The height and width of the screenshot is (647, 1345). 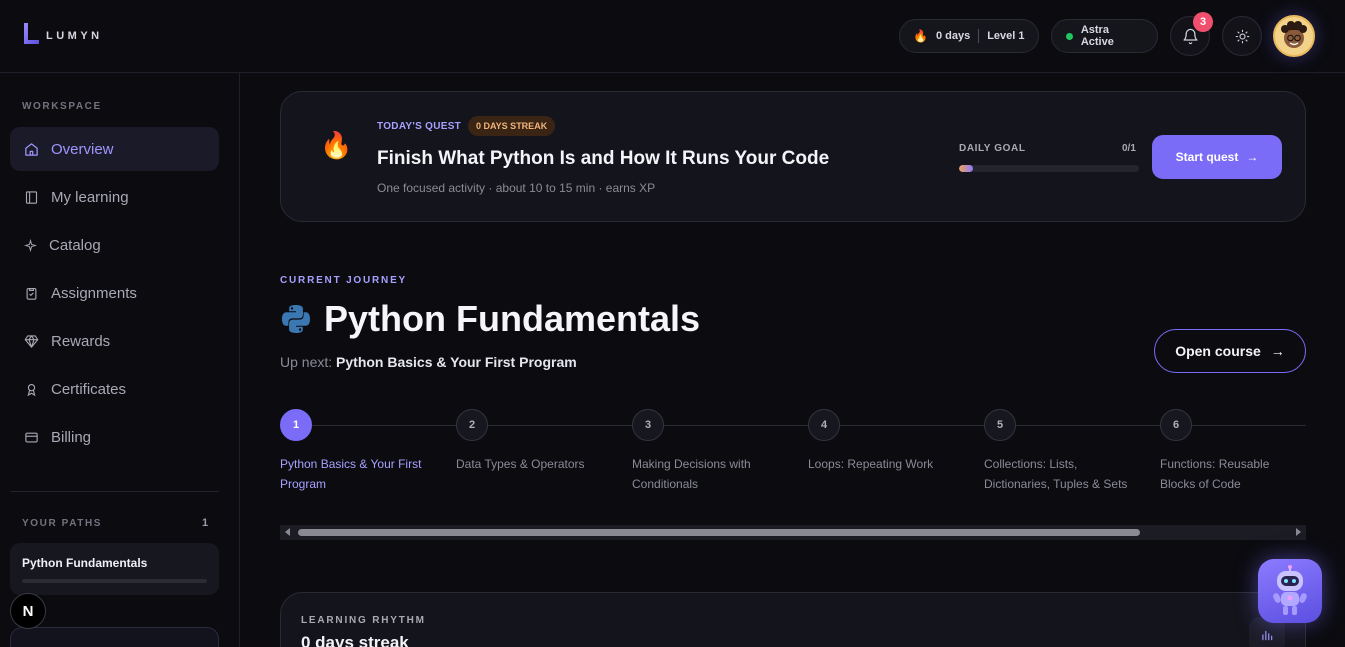 What do you see at coordinates (1298, 532) in the screenshot?
I see `scroll-right-icon` at bounding box center [1298, 532].